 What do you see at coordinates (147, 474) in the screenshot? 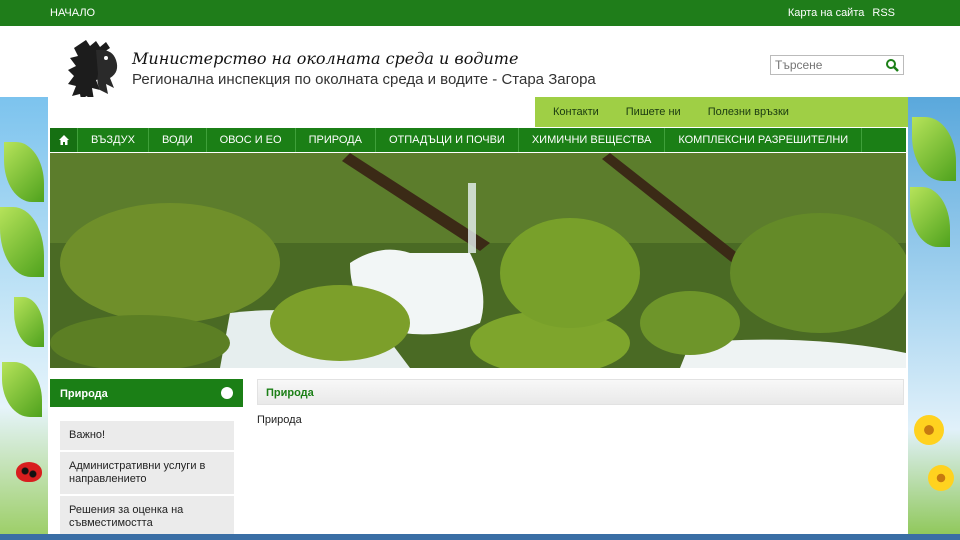
I see `sidebar-item-admin-services: Административни услуги в направлението` at bounding box center [147, 474].